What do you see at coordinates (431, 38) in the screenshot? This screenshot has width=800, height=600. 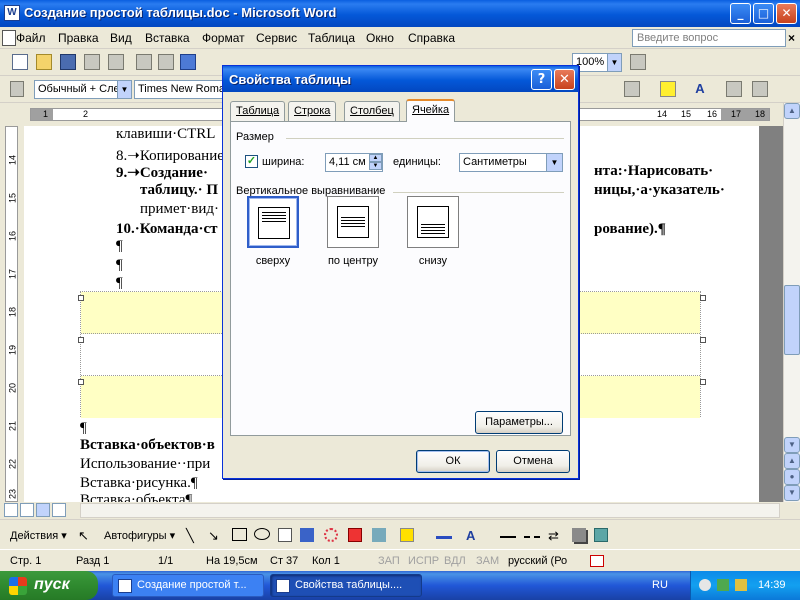 I see `menu-help: Справка` at bounding box center [431, 38].